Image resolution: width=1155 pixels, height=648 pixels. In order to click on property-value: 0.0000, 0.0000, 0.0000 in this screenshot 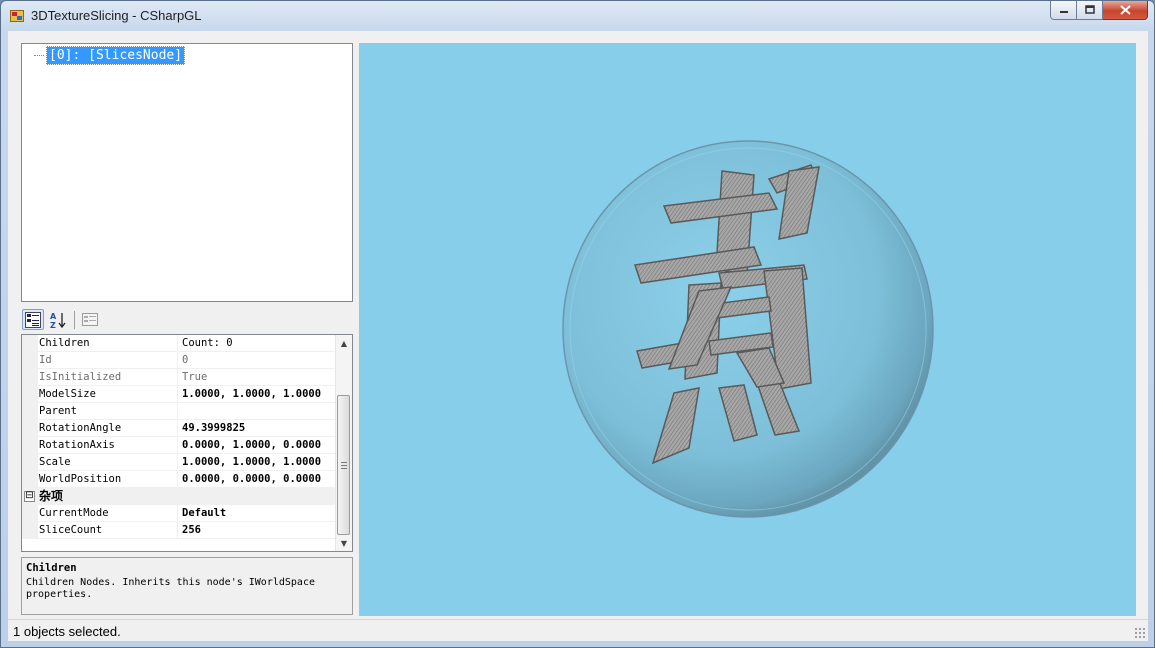, I will do `click(258, 479)`.